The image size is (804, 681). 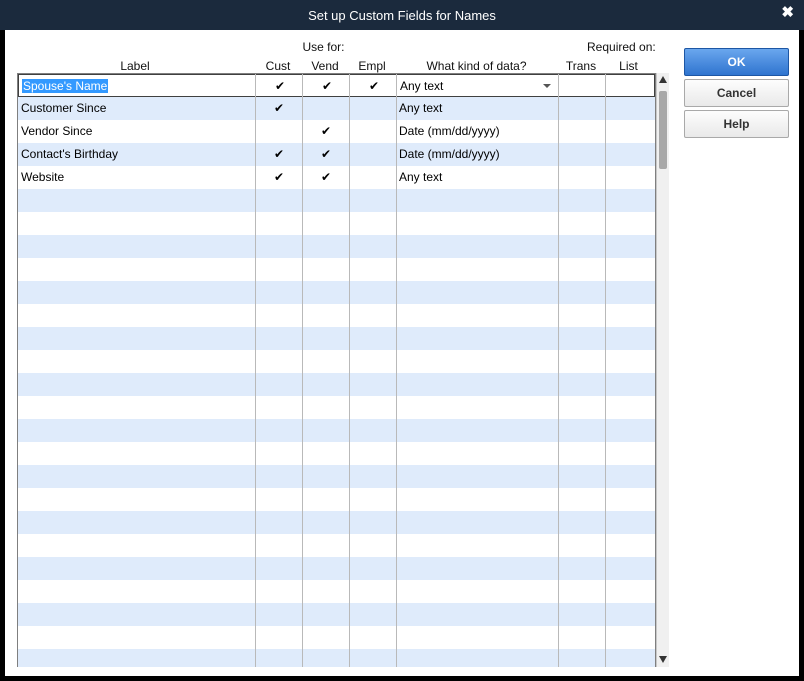 I want to click on header-trans: Trans, so click(x=581, y=66).